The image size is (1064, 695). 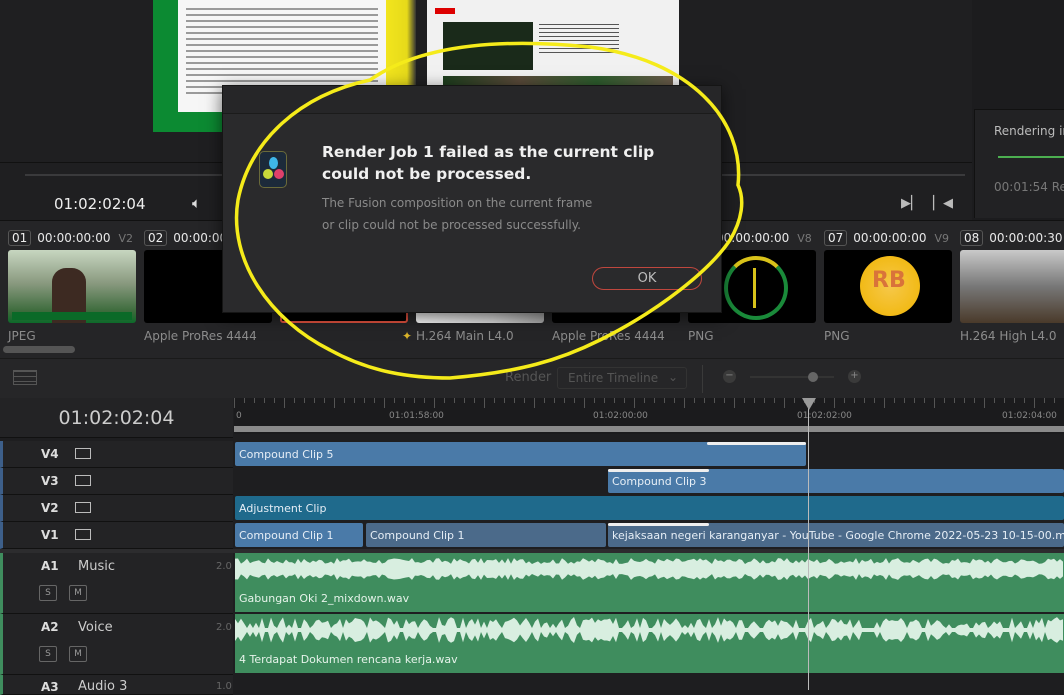 What do you see at coordinates (116, 644) in the screenshot?
I see `track-header-a2: A2 Voice 2.0 S M` at bounding box center [116, 644].